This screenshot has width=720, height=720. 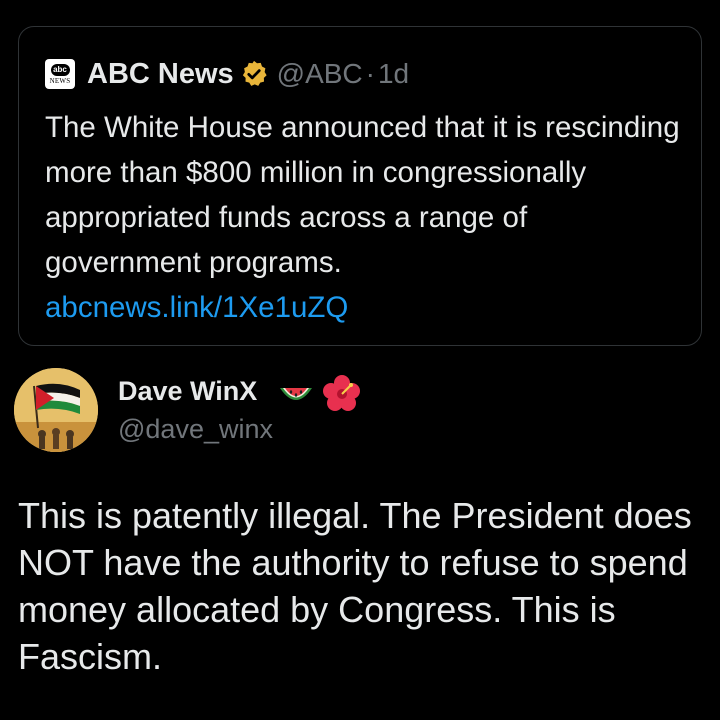 What do you see at coordinates (60, 80) in the screenshot?
I see `abc-logo-wordmark: NEWS` at bounding box center [60, 80].